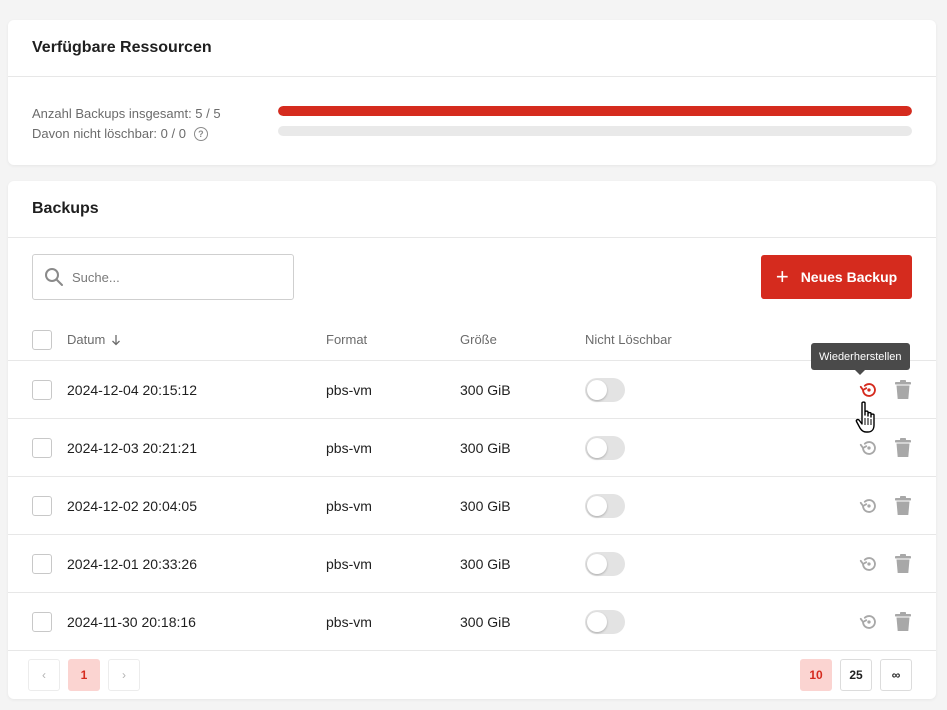 This screenshot has width=947, height=710. What do you see at coordinates (116, 340) in the screenshot?
I see `sort-down-icon` at bounding box center [116, 340].